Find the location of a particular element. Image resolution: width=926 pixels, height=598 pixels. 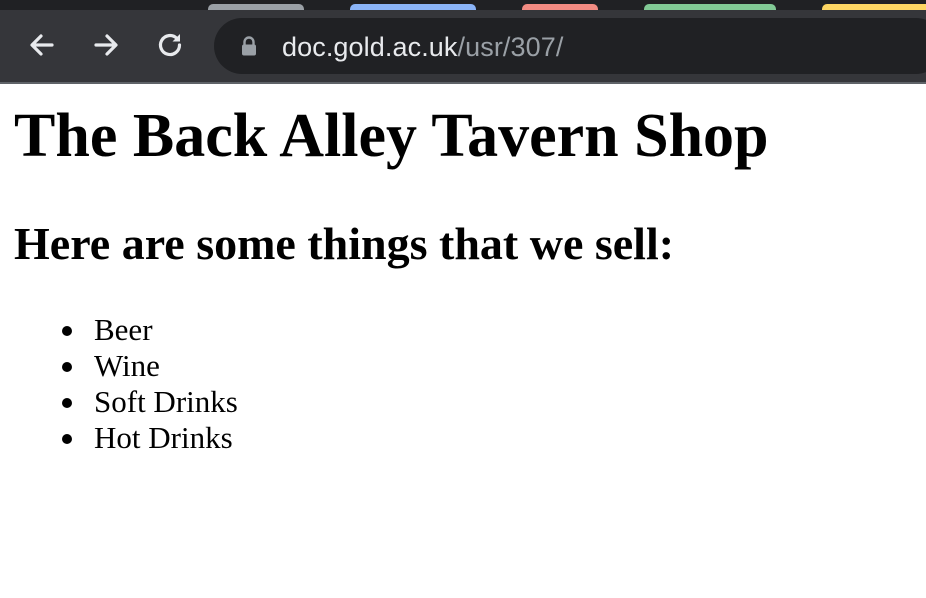

page-subtitle: Here are some things that we sell: is located at coordinates (344, 243).